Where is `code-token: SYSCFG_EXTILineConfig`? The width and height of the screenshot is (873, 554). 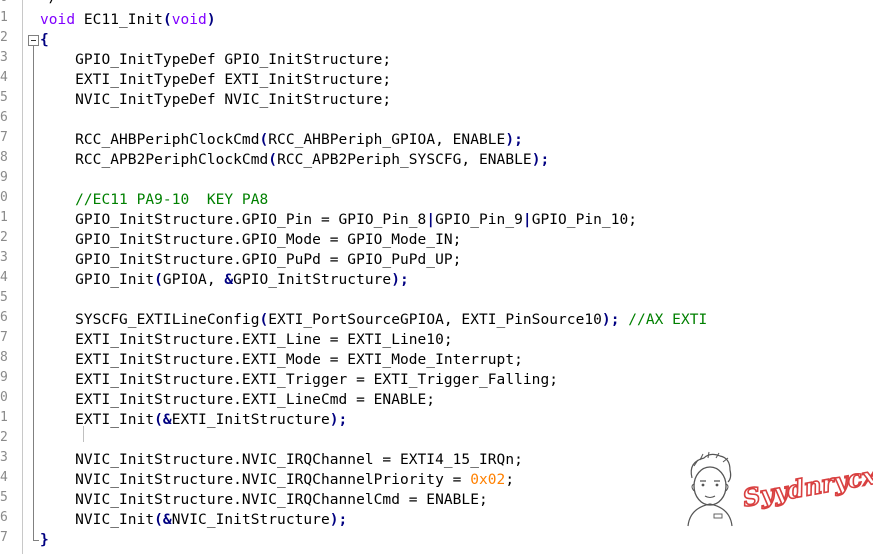 code-token: SYSCFG_EXTILineConfig is located at coordinates (150, 320).